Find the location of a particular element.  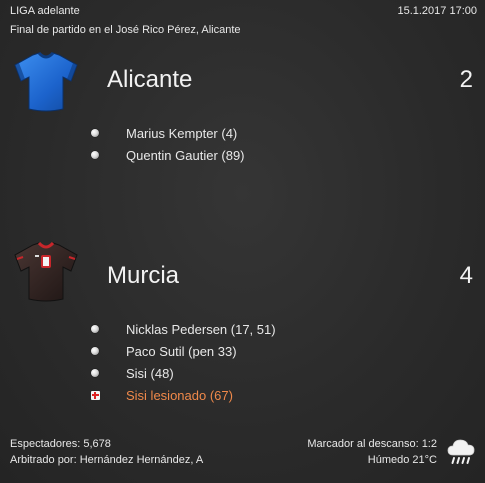

weather-text: Húmedo 21°C is located at coordinates (402, 460).